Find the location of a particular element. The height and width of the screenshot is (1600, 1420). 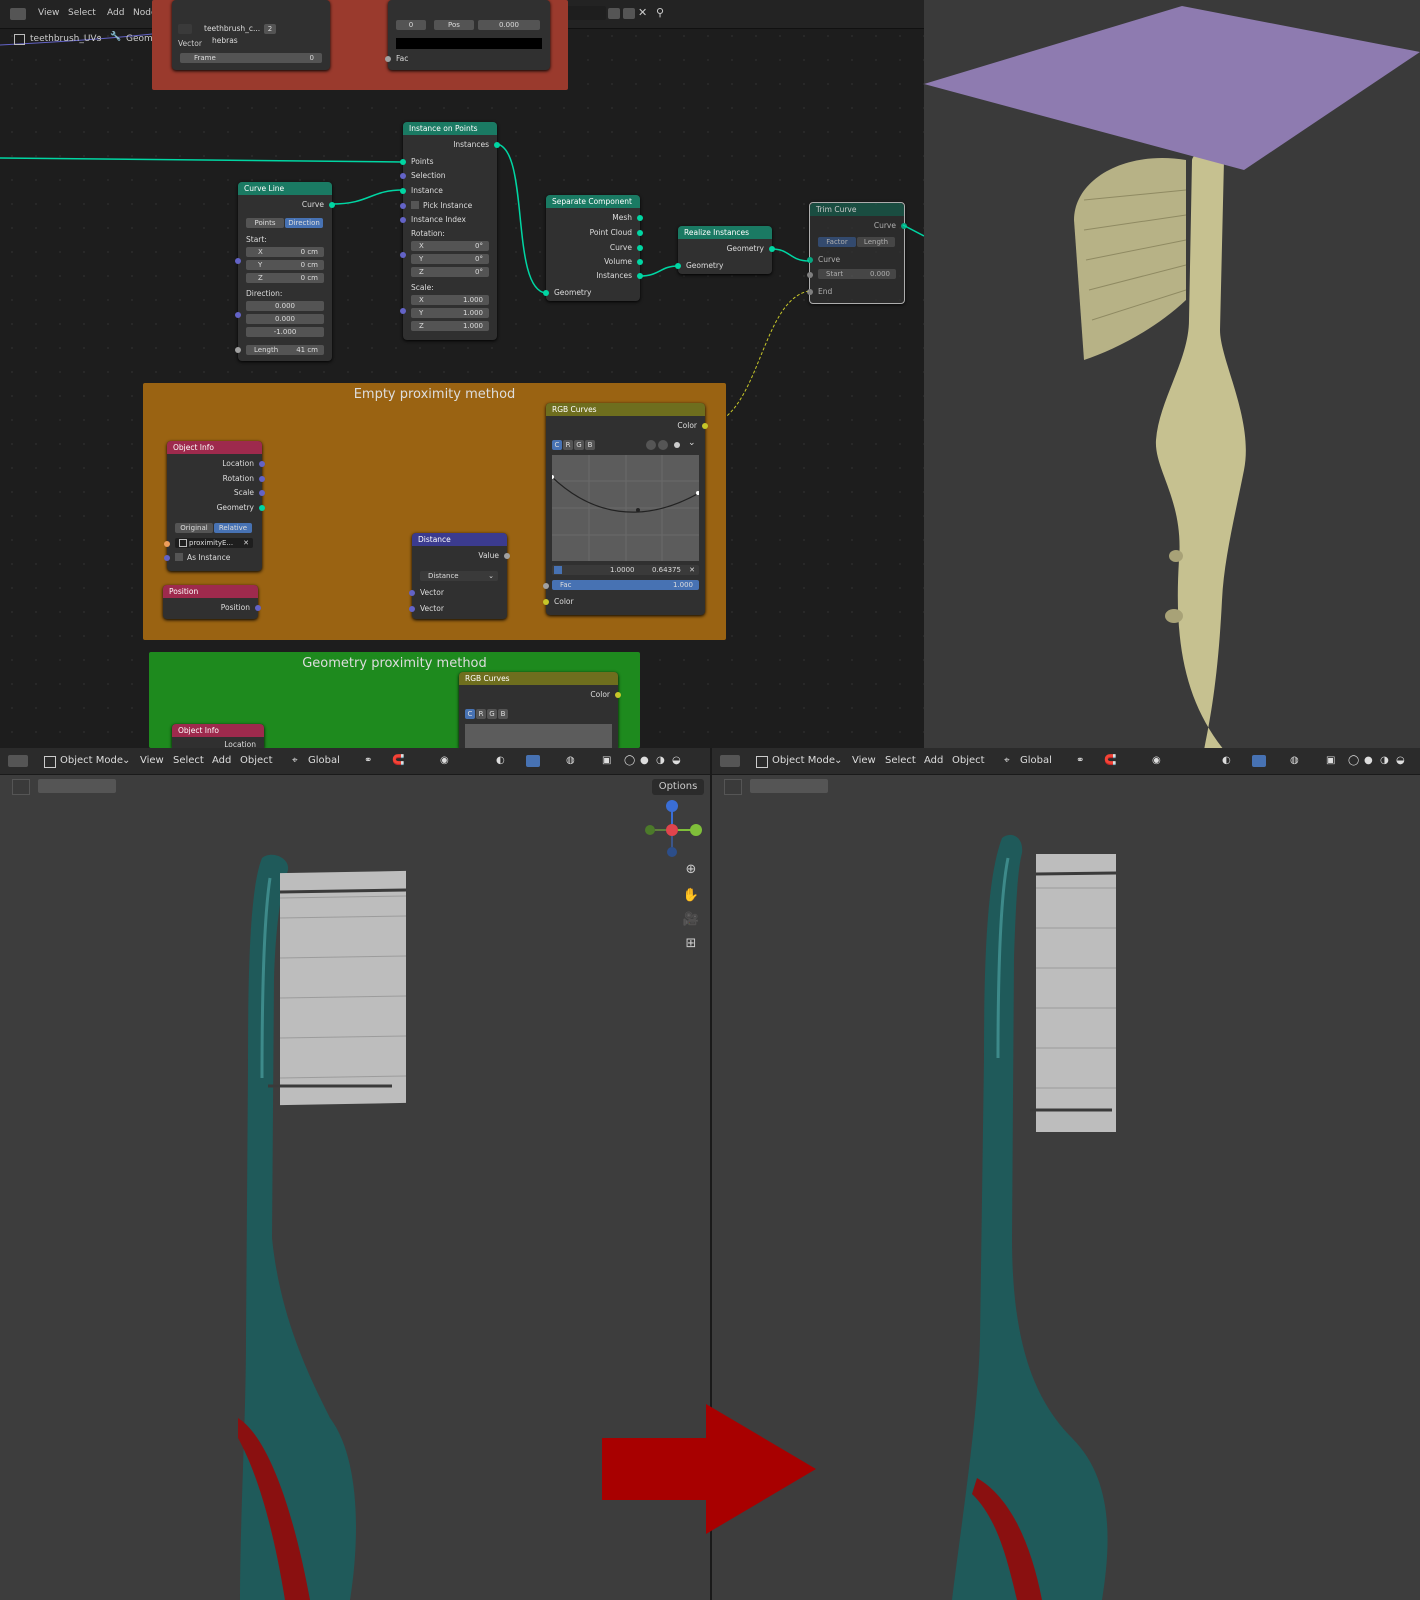

length-field: Length 41 cm is located at coordinates (285, 350).